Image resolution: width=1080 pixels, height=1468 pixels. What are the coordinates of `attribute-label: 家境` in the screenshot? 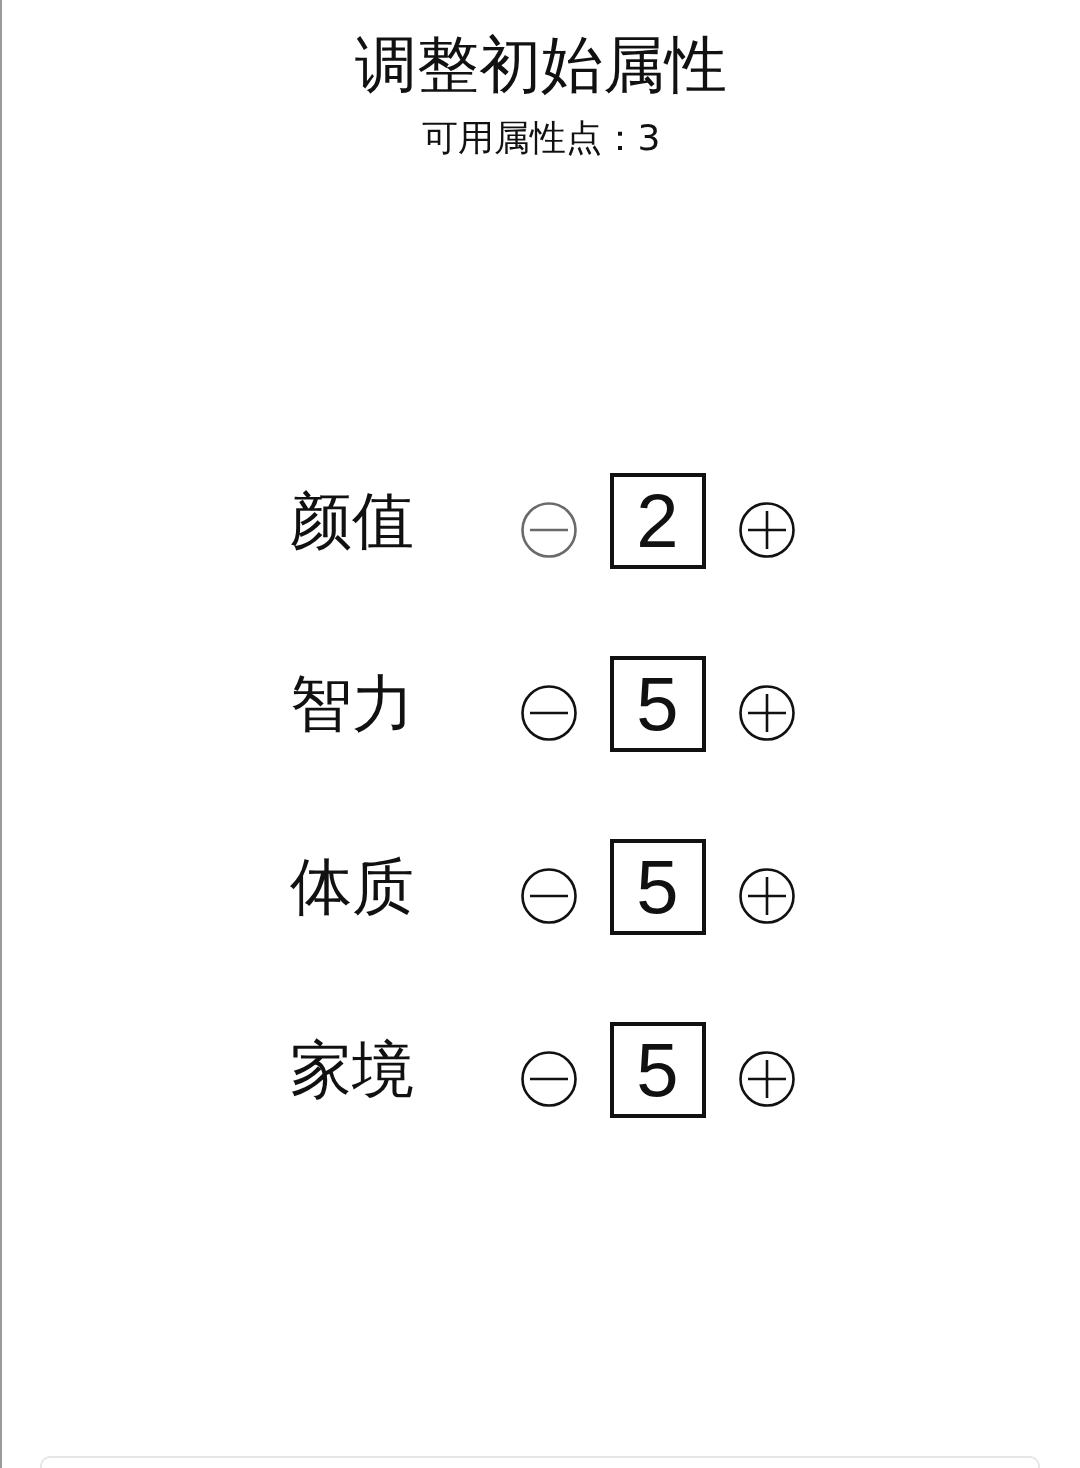 It's located at (352, 1070).